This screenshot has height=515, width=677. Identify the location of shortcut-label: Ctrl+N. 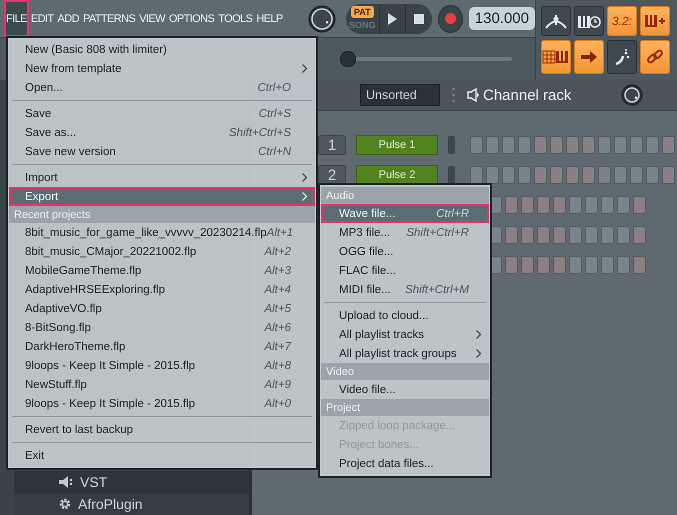
(274, 152).